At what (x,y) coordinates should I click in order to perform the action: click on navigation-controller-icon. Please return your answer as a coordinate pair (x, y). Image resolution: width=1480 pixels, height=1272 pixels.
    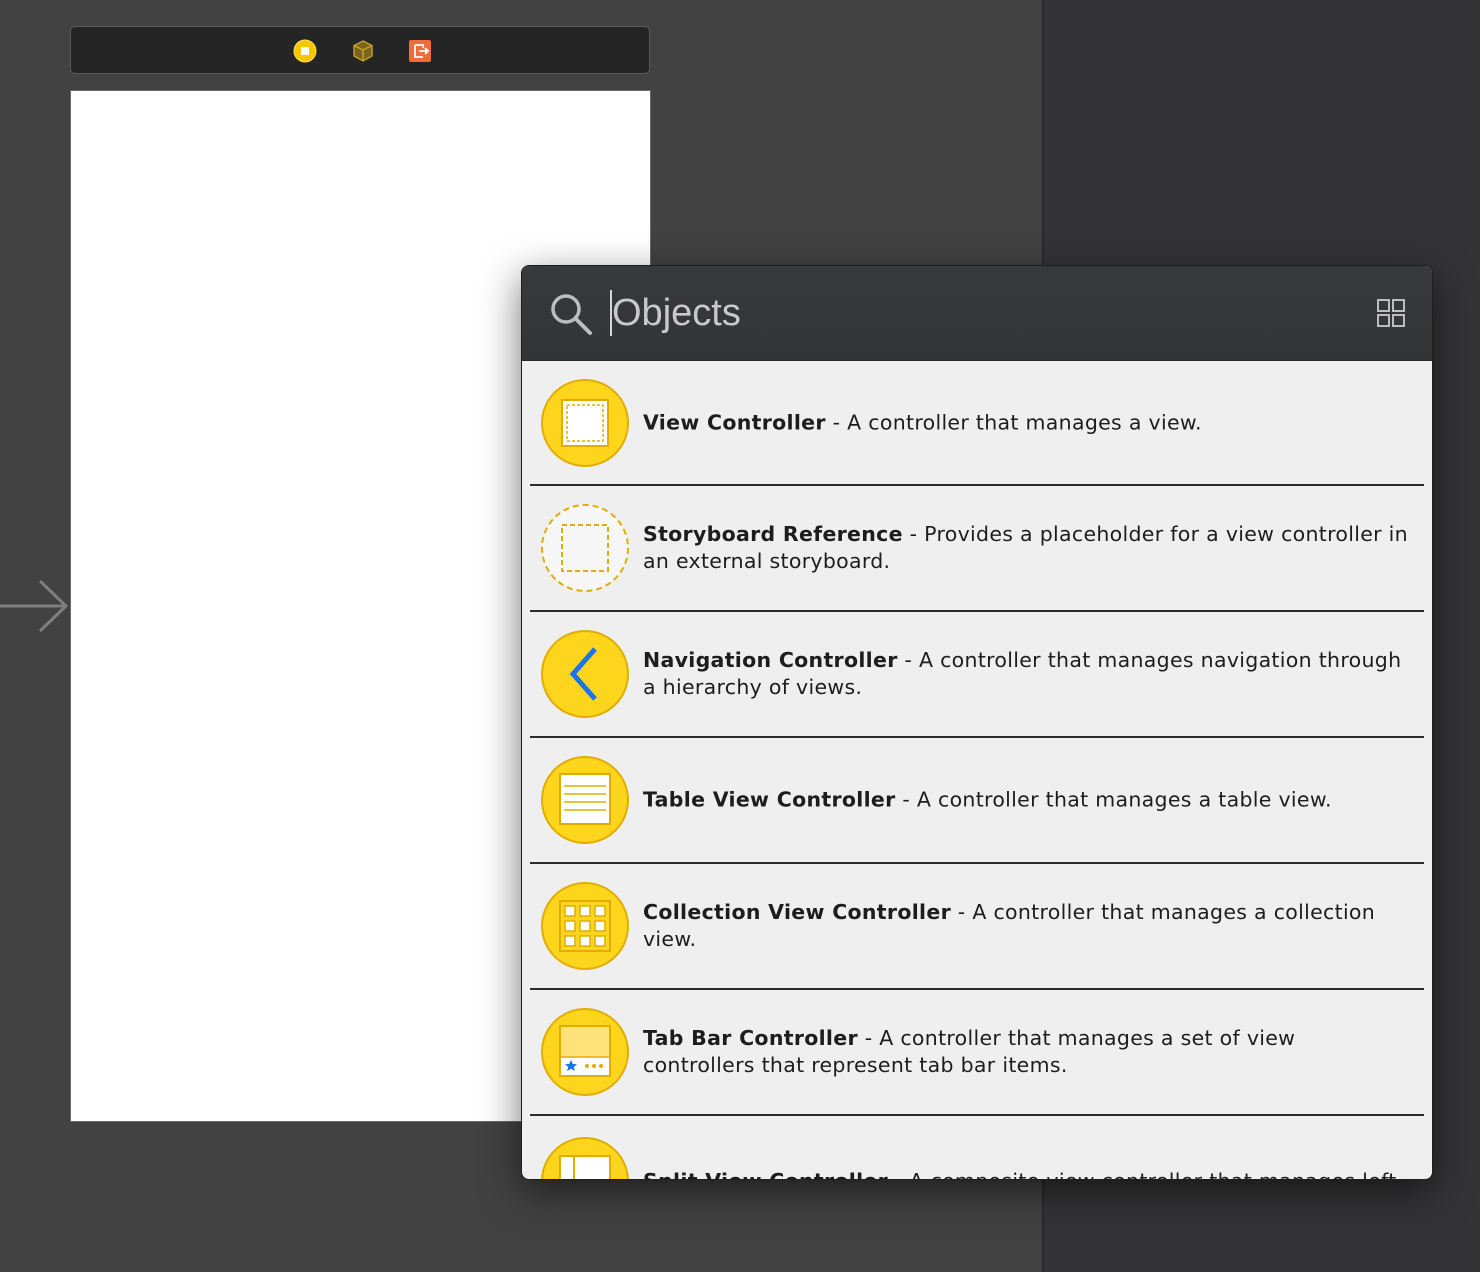
    Looking at the image, I should click on (585, 674).